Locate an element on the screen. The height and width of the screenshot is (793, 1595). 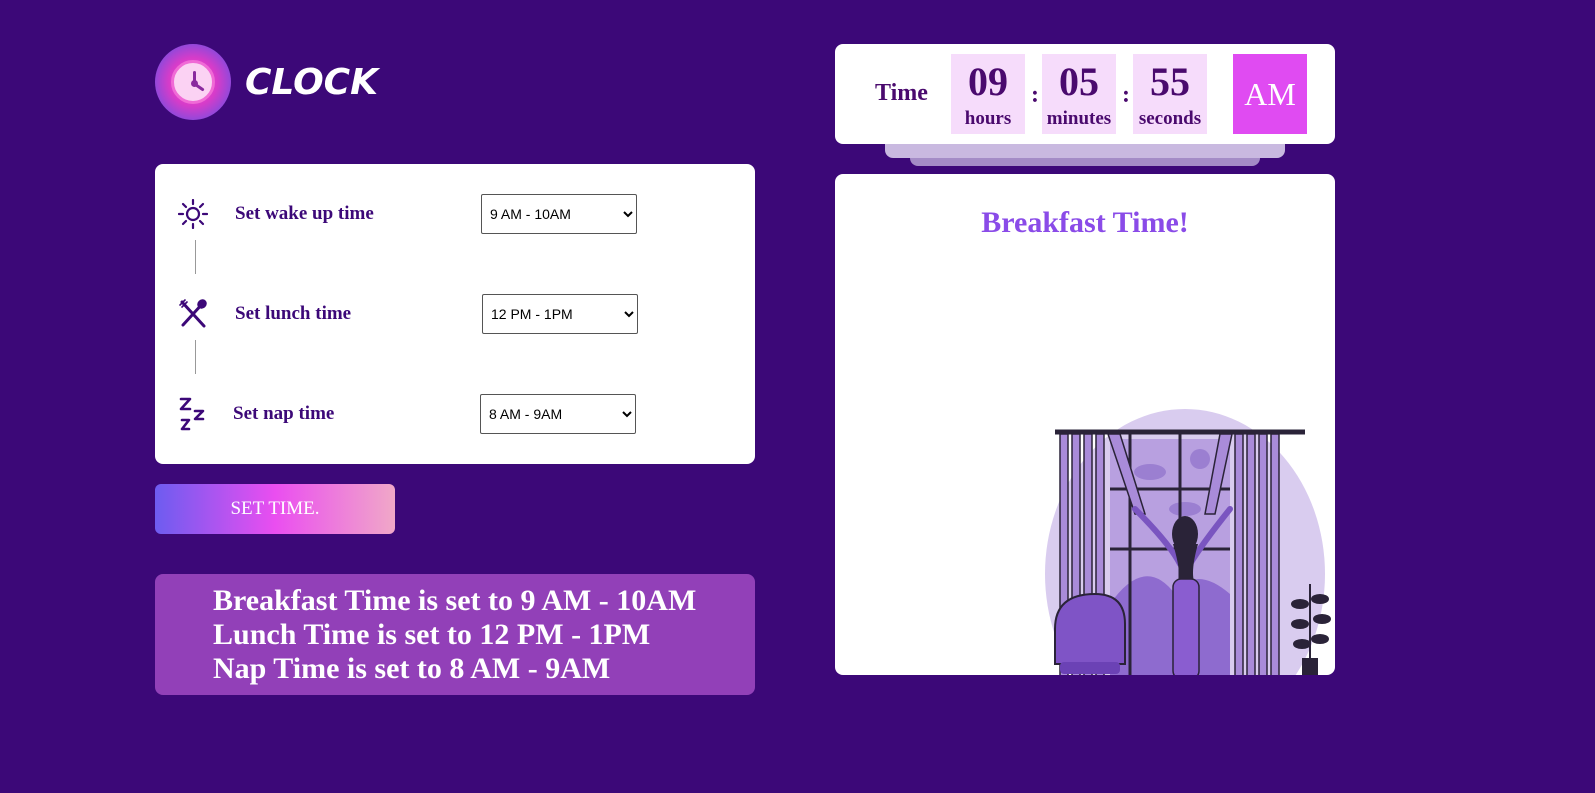
wake-label: Set wake up time is located at coordinates (304, 213).